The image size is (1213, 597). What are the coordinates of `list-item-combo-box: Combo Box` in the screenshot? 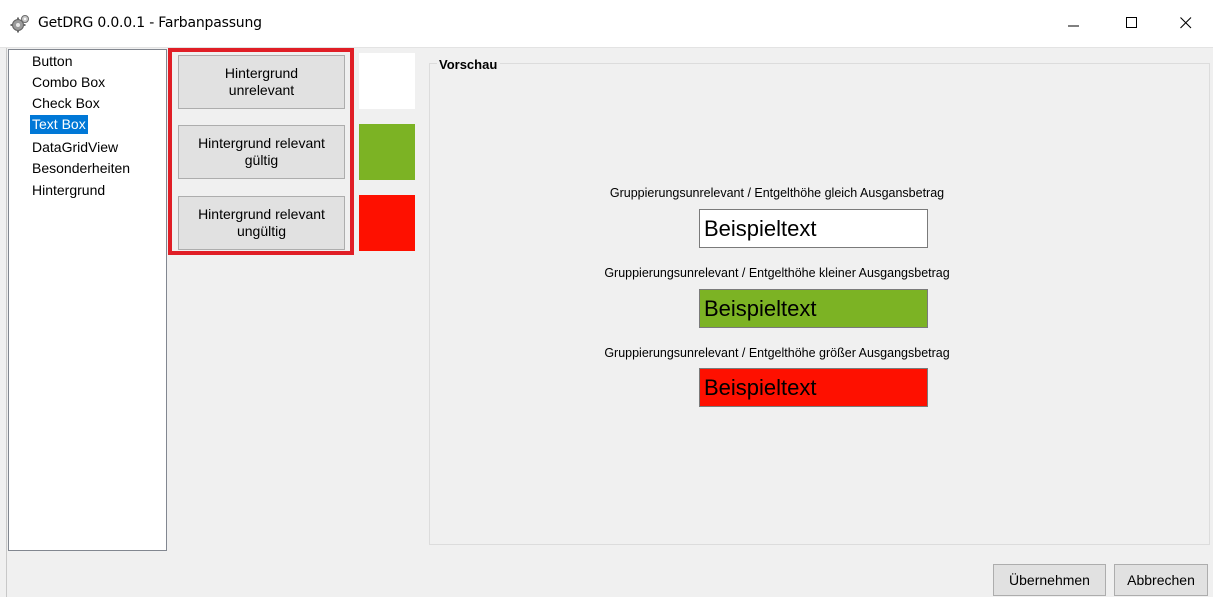 It's located at (68, 82).